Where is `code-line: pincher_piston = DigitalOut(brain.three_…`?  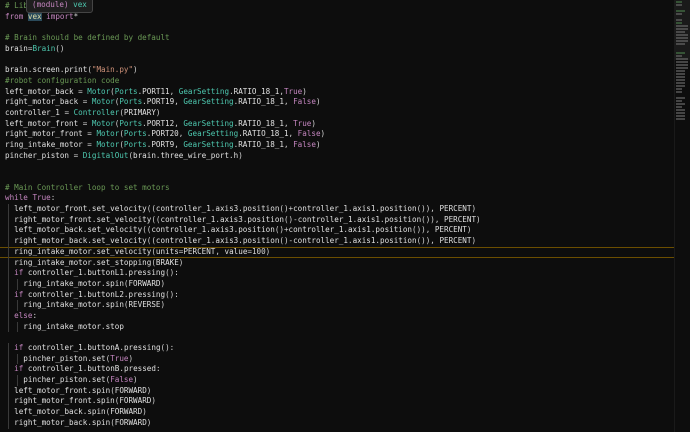
code-line: pincher_piston = DigitalOut(brain.three_… is located at coordinates (340, 156).